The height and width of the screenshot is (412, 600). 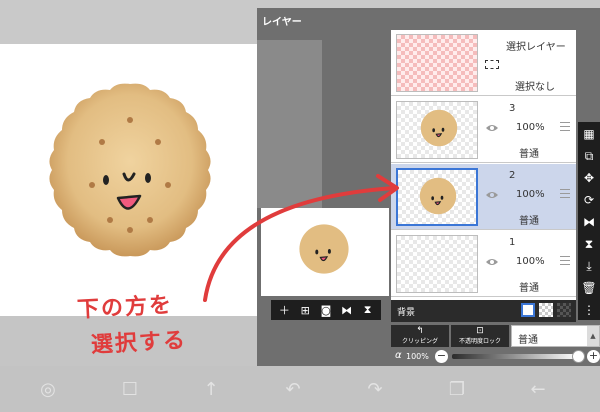 I want to click on layer-row: 2 100% 普通, so click(x=483, y=197).